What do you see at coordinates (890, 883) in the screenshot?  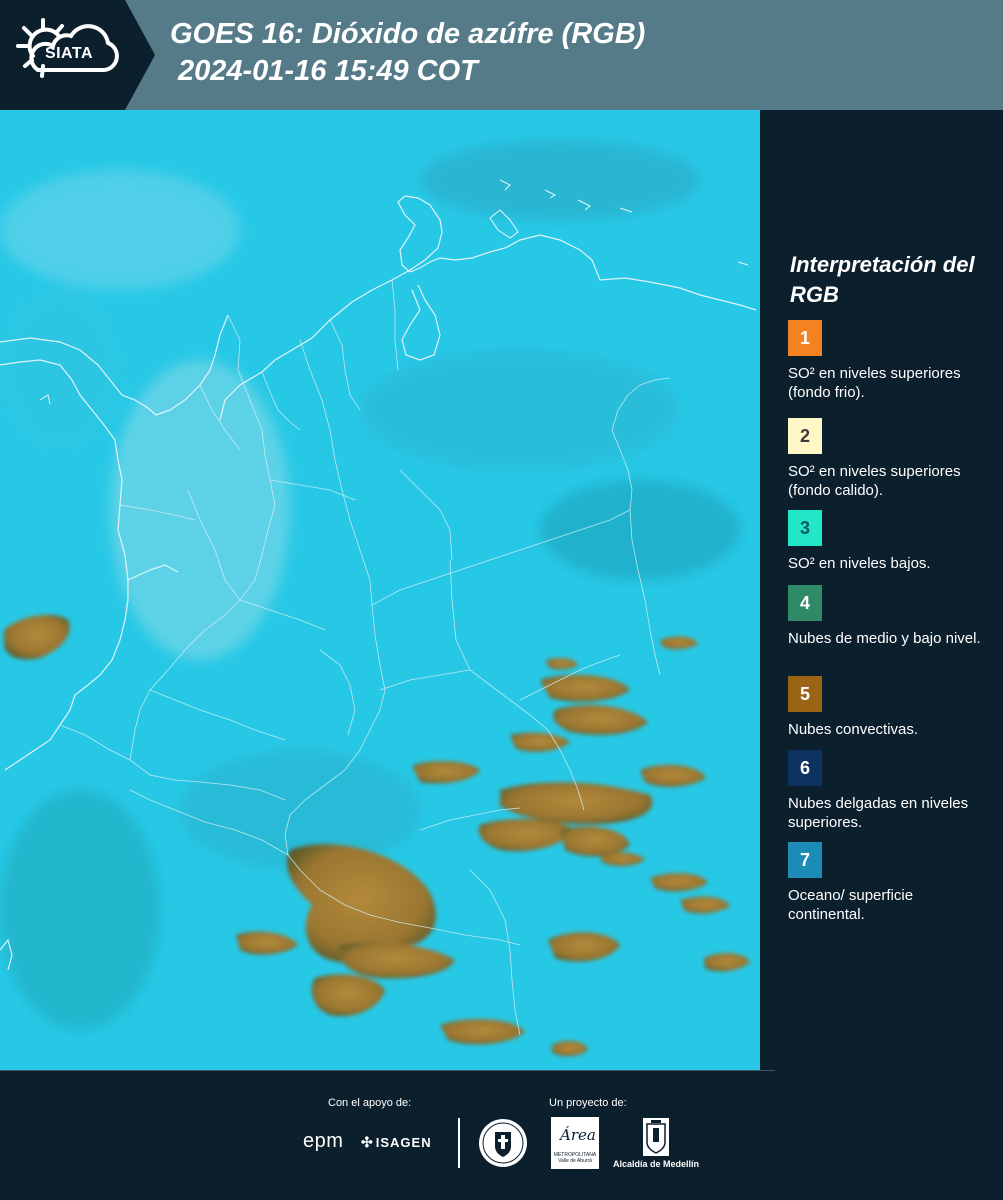 I see `legend-item-7: 7 Oceano/ superficie continental.` at bounding box center [890, 883].